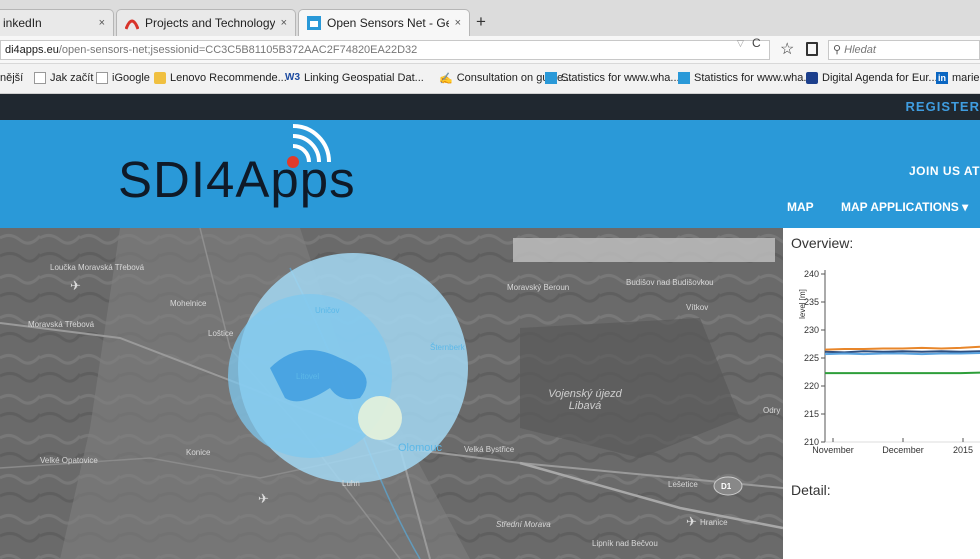  Describe the element at coordinates (481, 22) in the screenshot. I see `new-tab-button: +` at that location.